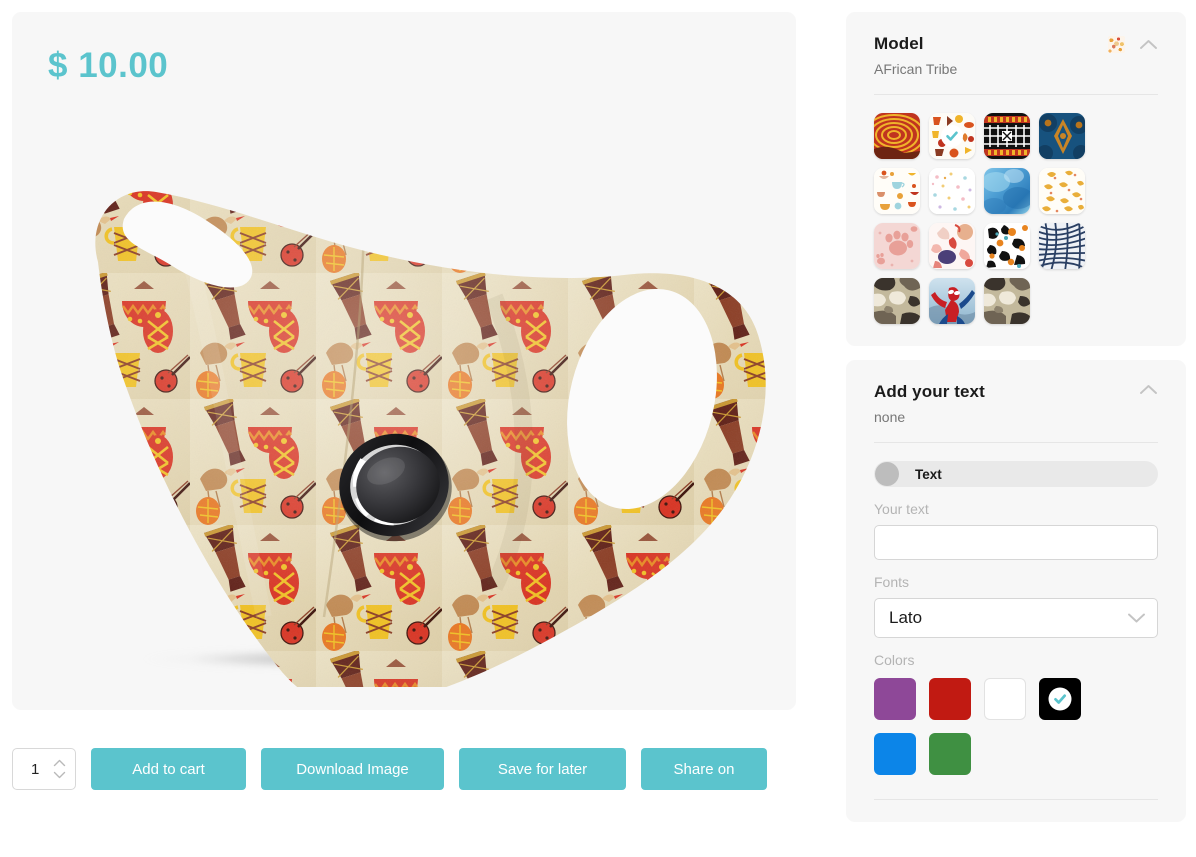 The width and height of the screenshot is (1196, 857). What do you see at coordinates (897, 191) in the screenshot?
I see `thumbnail-tea-cups-pattern` at bounding box center [897, 191].